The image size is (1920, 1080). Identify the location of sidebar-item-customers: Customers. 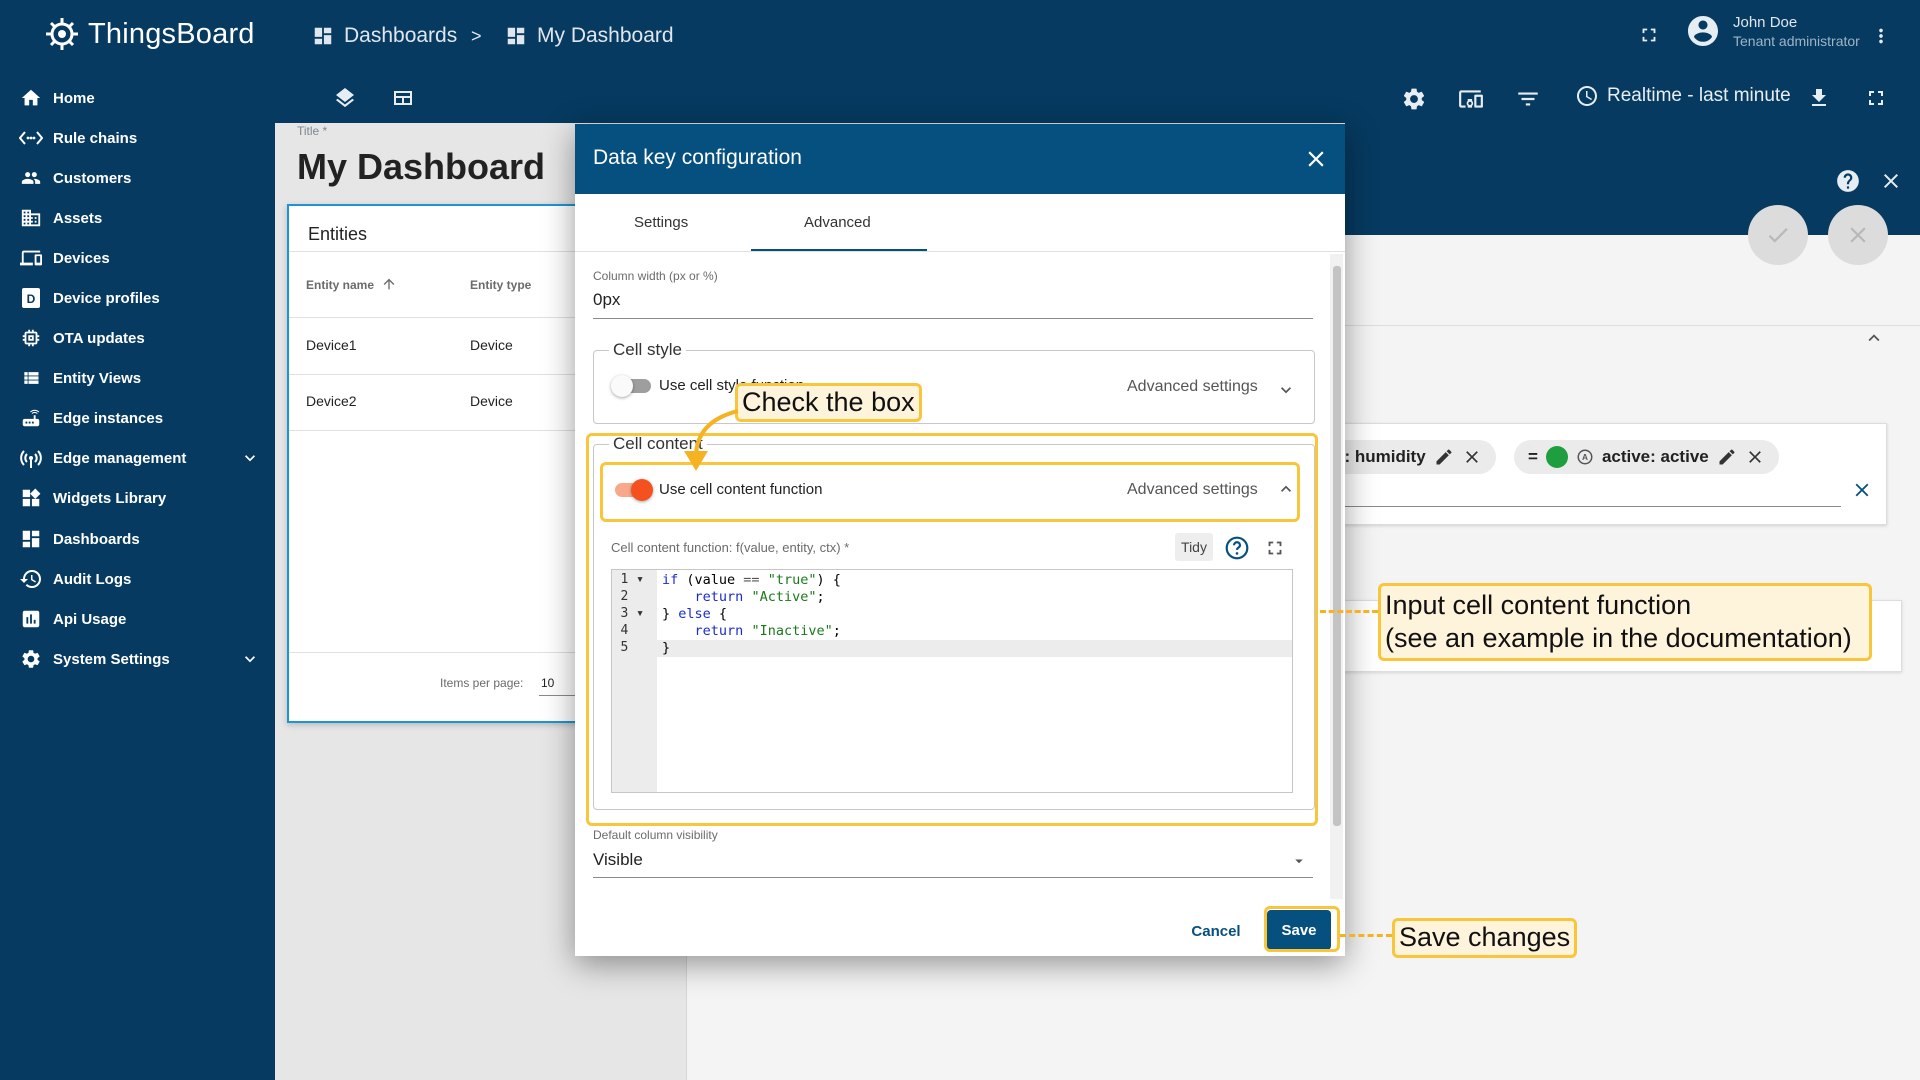
(137, 178).